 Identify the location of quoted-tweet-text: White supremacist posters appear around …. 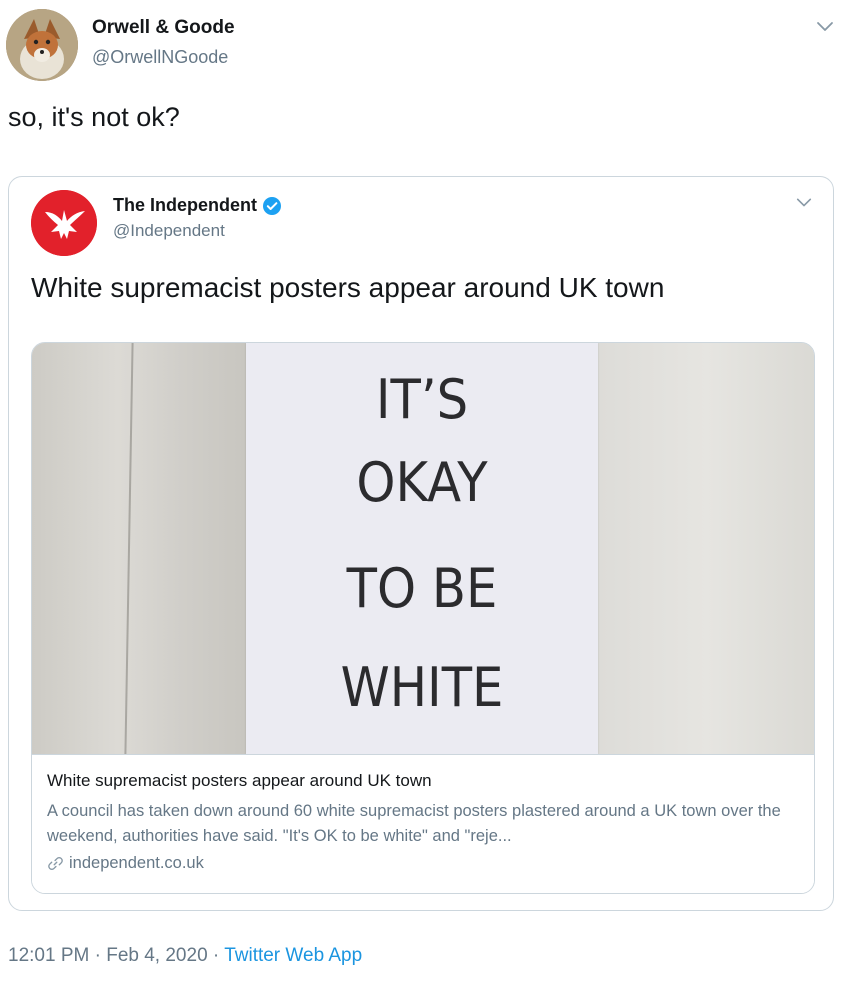
(348, 287).